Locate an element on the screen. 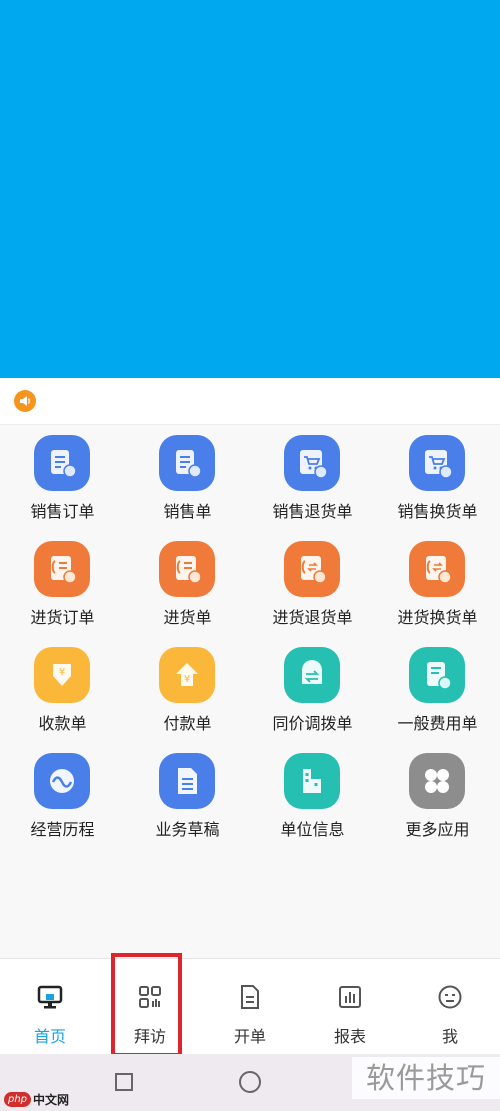 The width and height of the screenshot is (500, 1111). sales-return-icon is located at coordinates (312, 463).